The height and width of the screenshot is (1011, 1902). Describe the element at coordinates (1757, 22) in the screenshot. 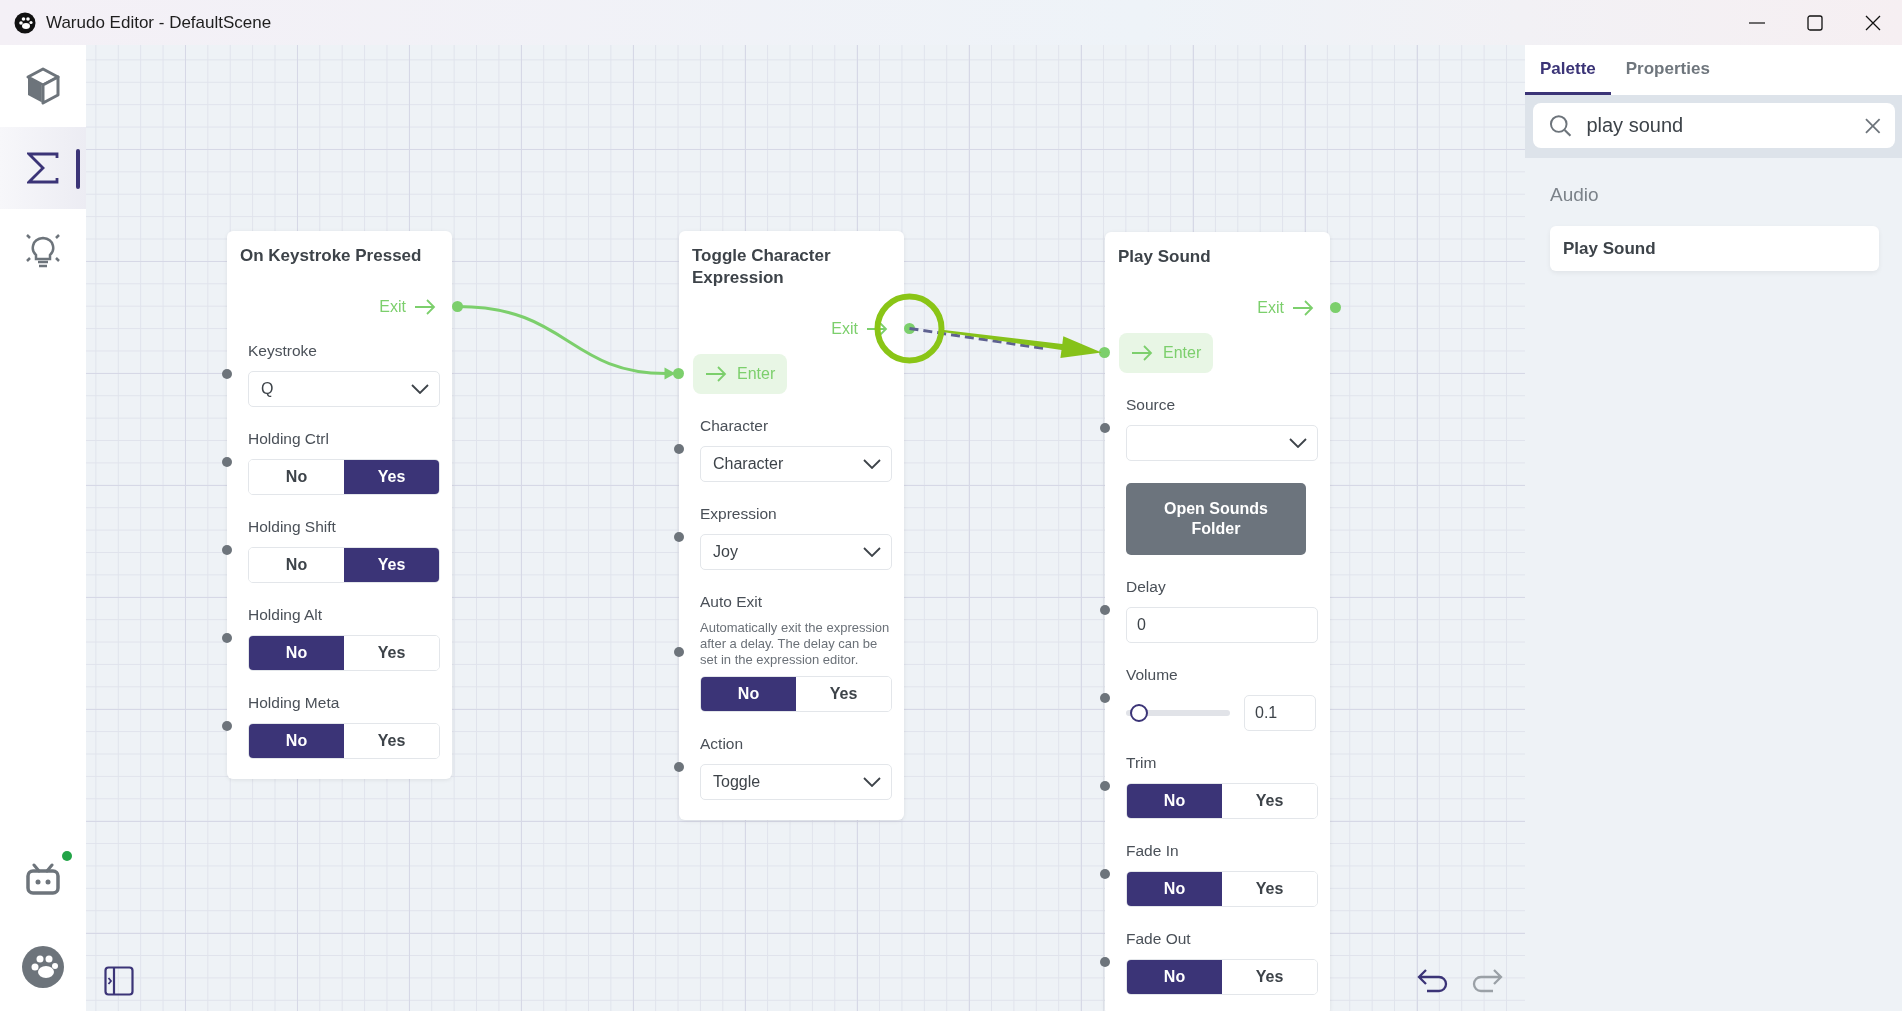

I see `minimize-icon` at that location.